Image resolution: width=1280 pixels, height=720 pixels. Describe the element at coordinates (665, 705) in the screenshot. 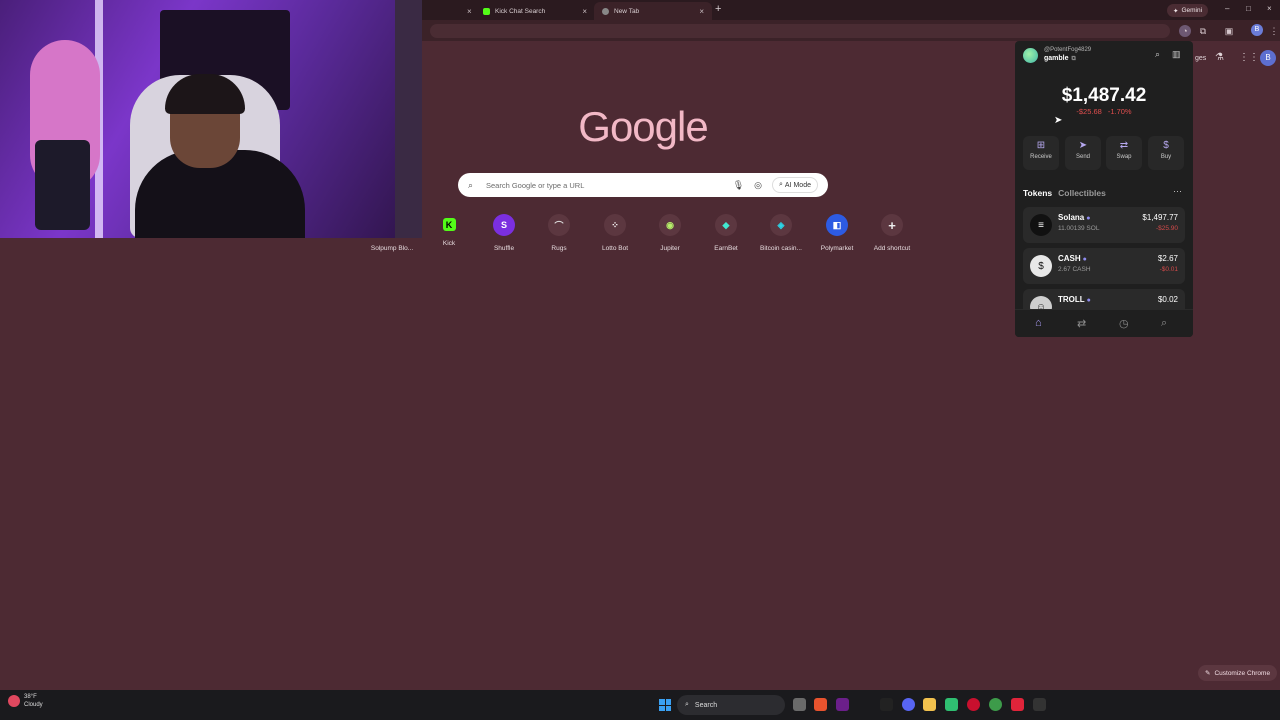

I see `windows-start-icon` at that location.